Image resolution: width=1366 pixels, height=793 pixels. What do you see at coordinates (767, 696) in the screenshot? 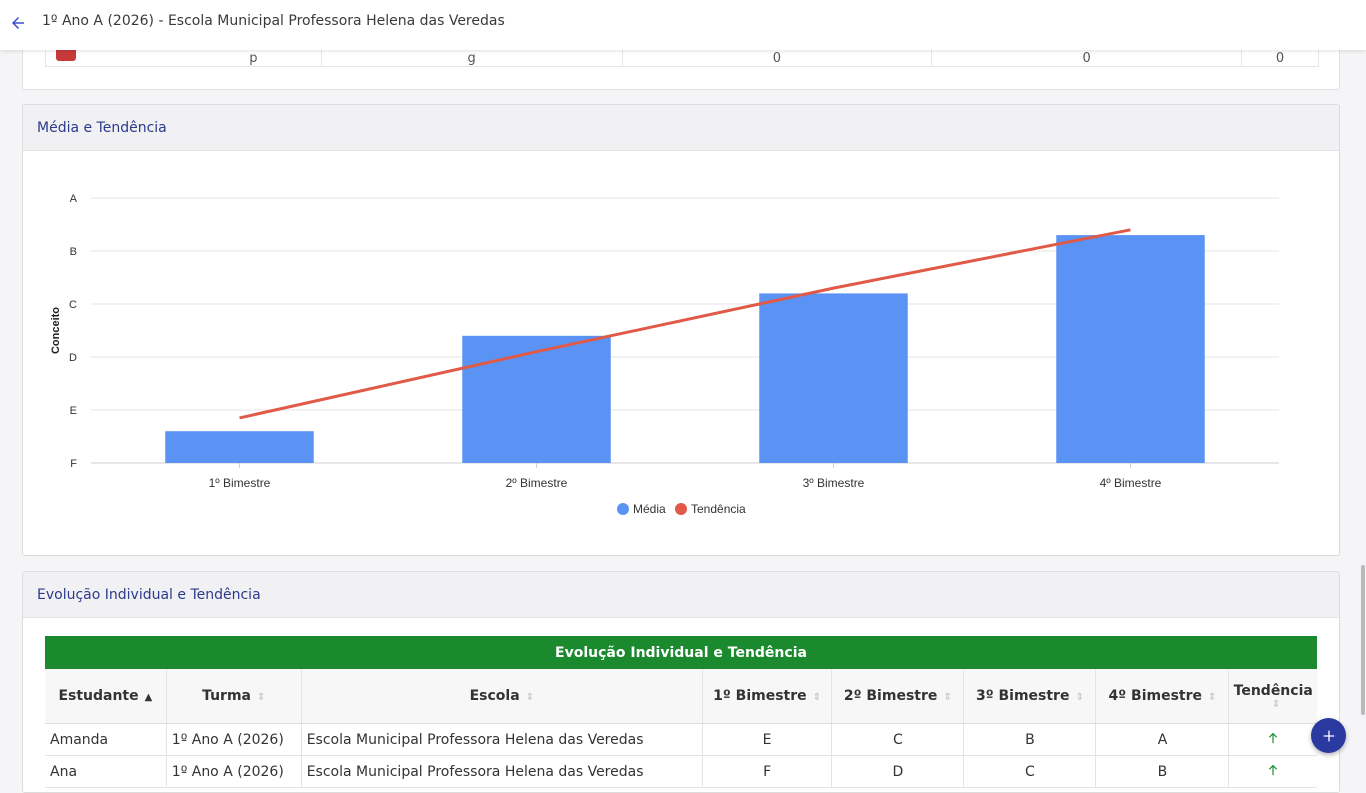
I see `column-header-bimestre-1: 1º Bimestre ⇕` at bounding box center [767, 696].